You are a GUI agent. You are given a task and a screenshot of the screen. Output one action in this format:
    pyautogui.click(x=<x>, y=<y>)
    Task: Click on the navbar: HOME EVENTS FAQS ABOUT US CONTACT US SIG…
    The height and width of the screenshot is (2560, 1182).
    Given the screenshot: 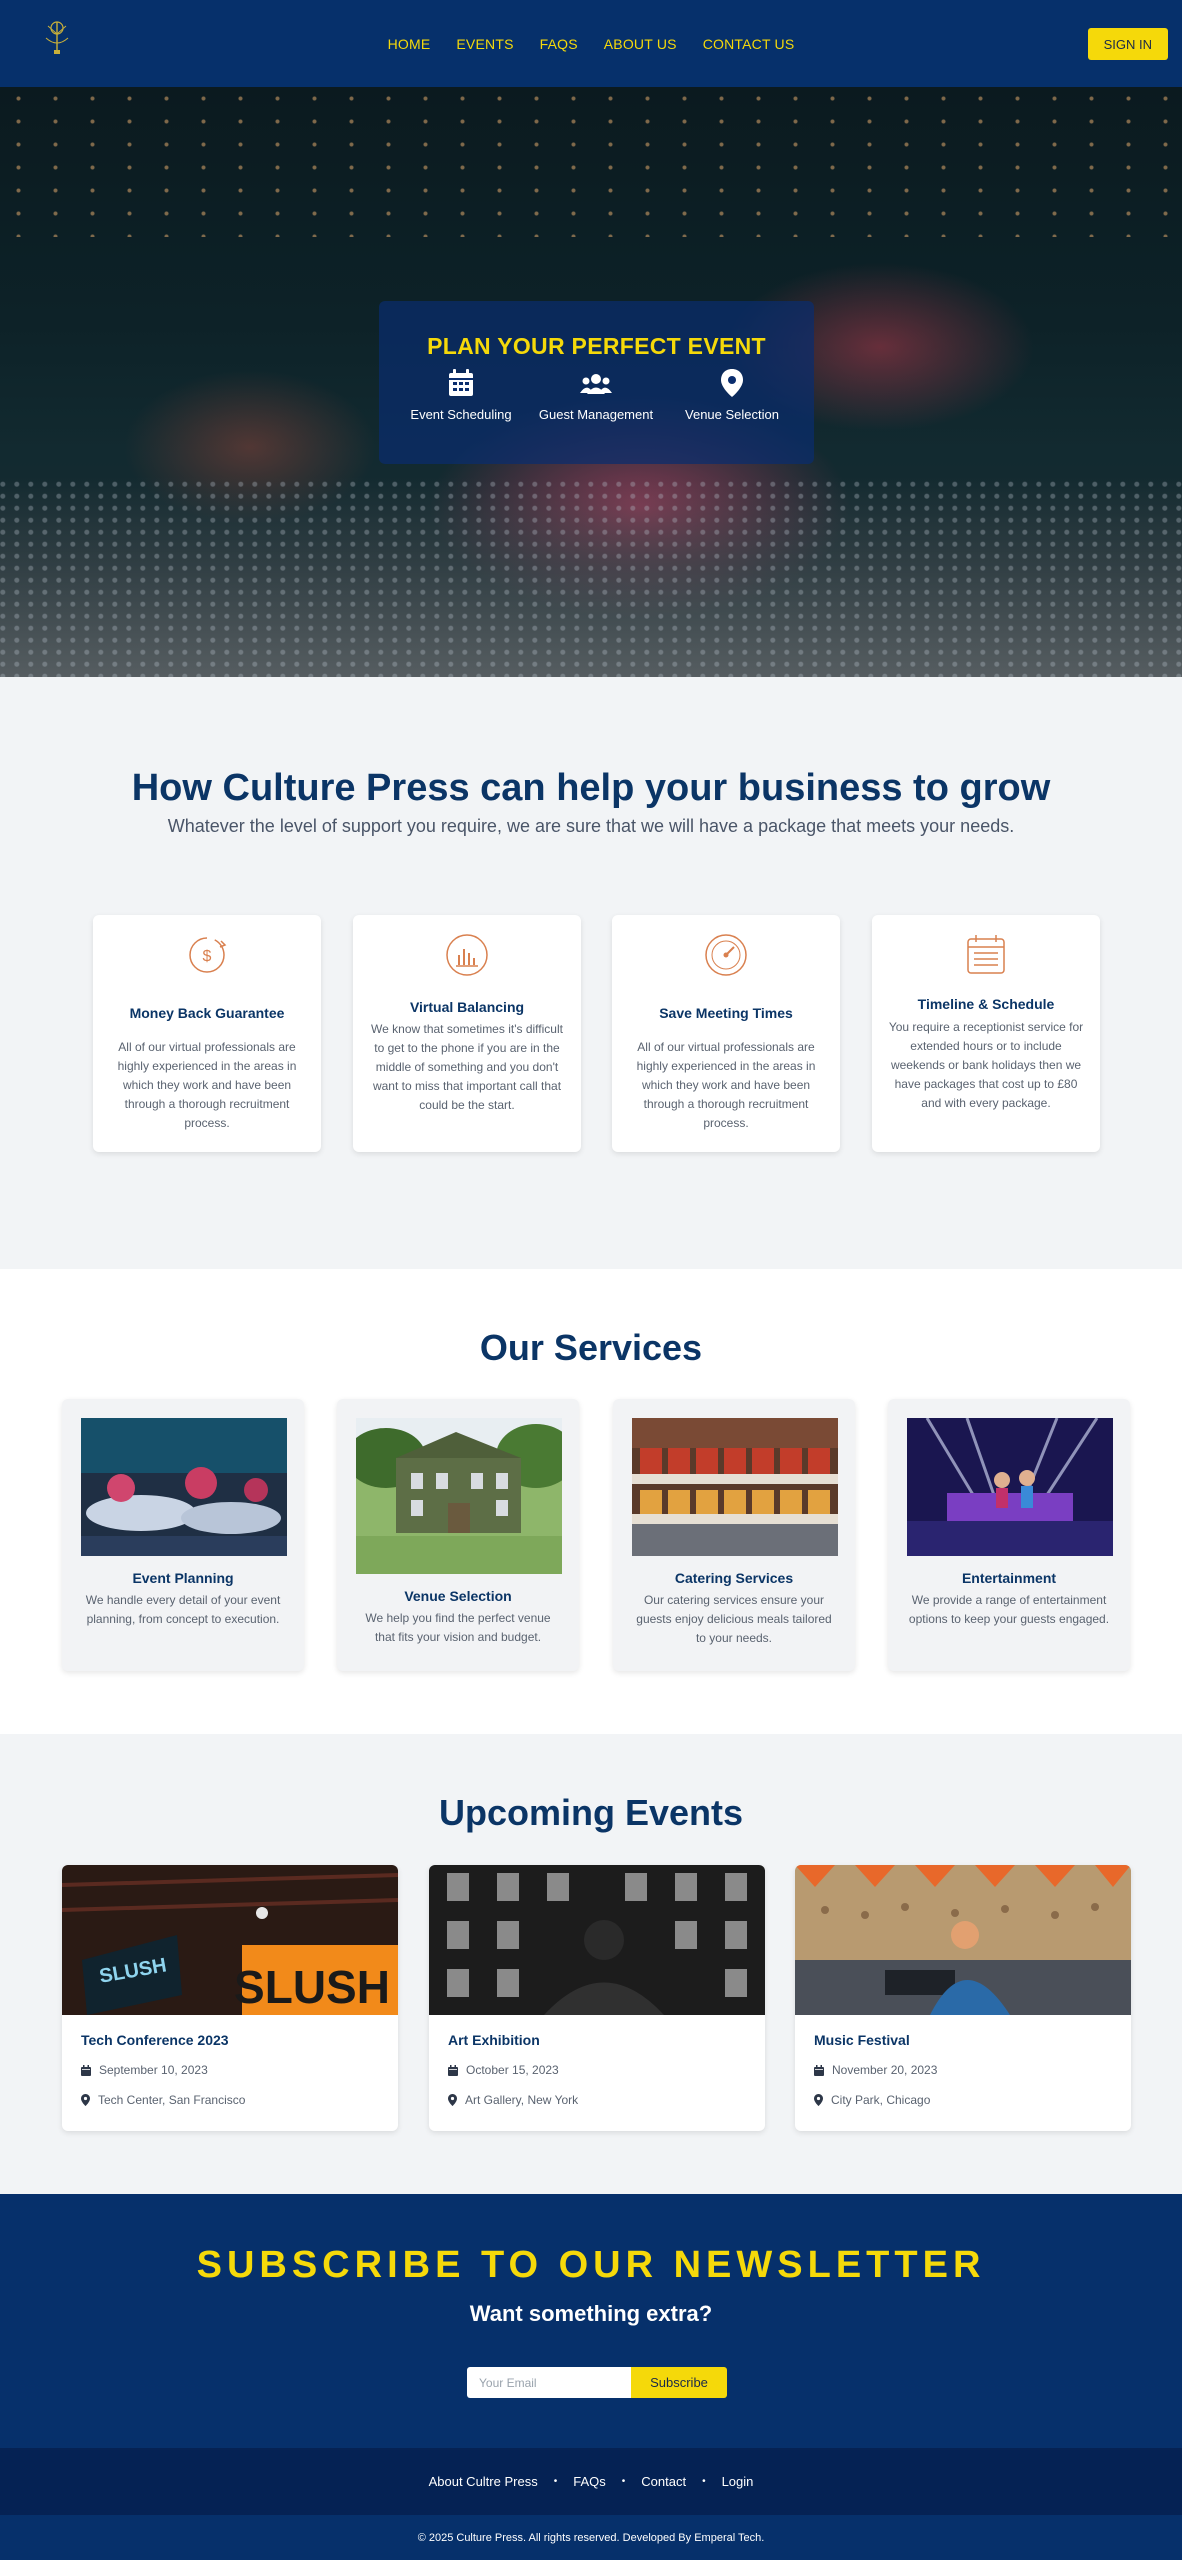 What is the action you would take?
    pyautogui.click(x=591, y=43)
    